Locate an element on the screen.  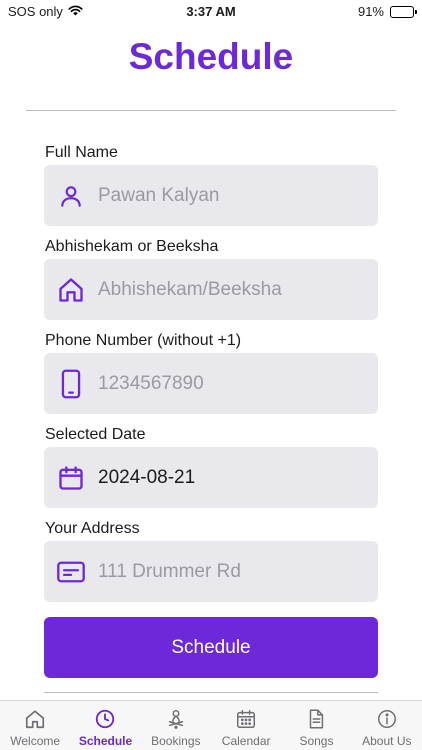
abhishekam-input is located at coordinates (233, 289).